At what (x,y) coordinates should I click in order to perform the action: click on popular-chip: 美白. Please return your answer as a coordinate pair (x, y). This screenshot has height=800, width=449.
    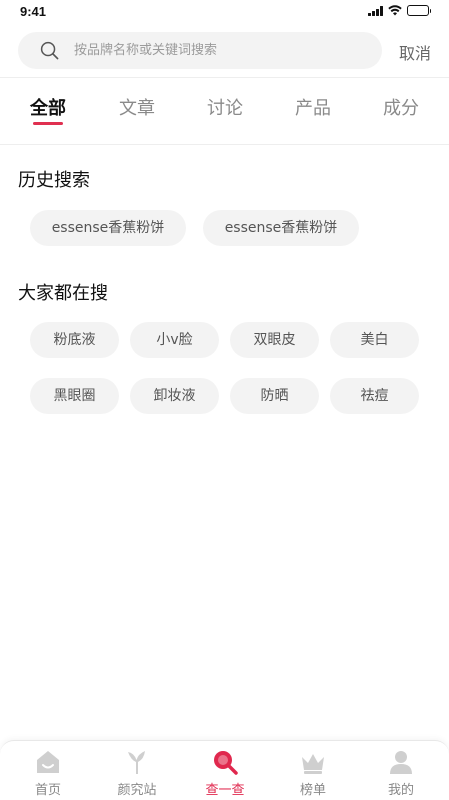
    Looking at the image, I should click on (374, 340).